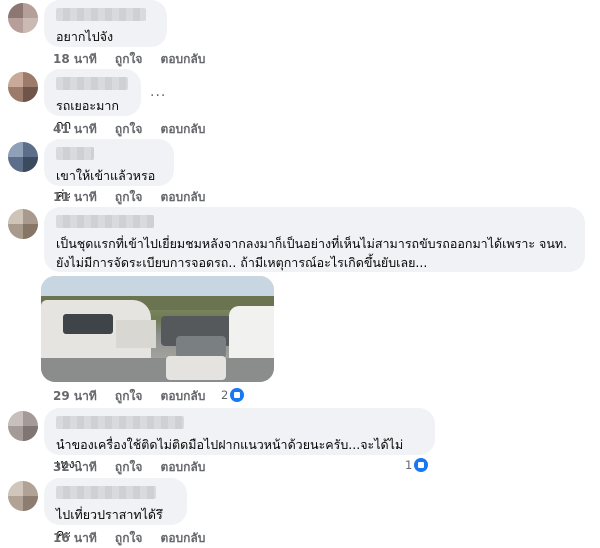  I want to click on reaction-number: 1, so click(409, 465).